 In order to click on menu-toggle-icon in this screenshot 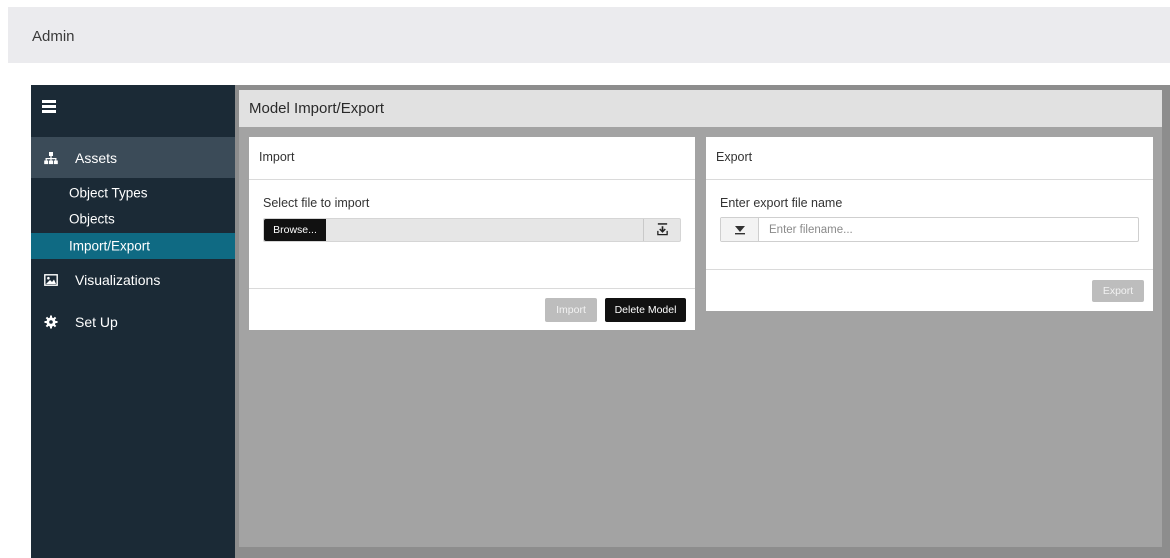, I will do `click(49, 106)`.